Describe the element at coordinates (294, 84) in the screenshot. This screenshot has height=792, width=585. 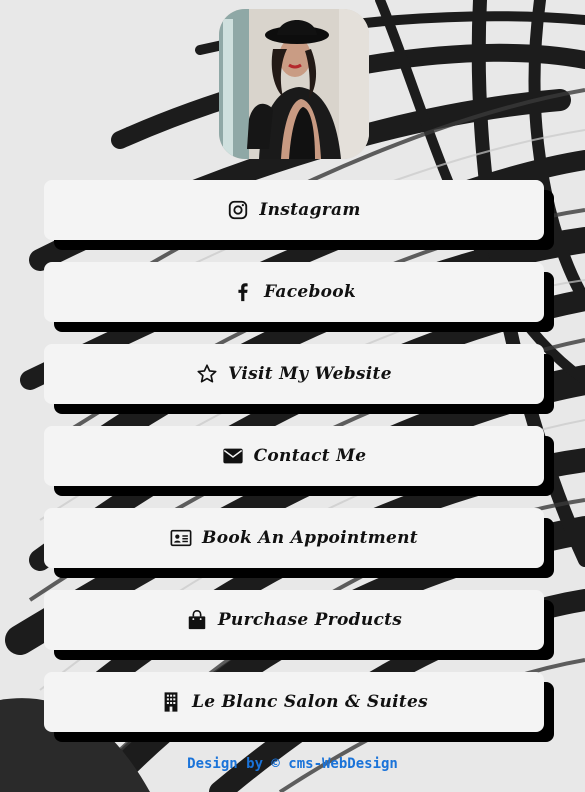
I see `avatar` at that location.